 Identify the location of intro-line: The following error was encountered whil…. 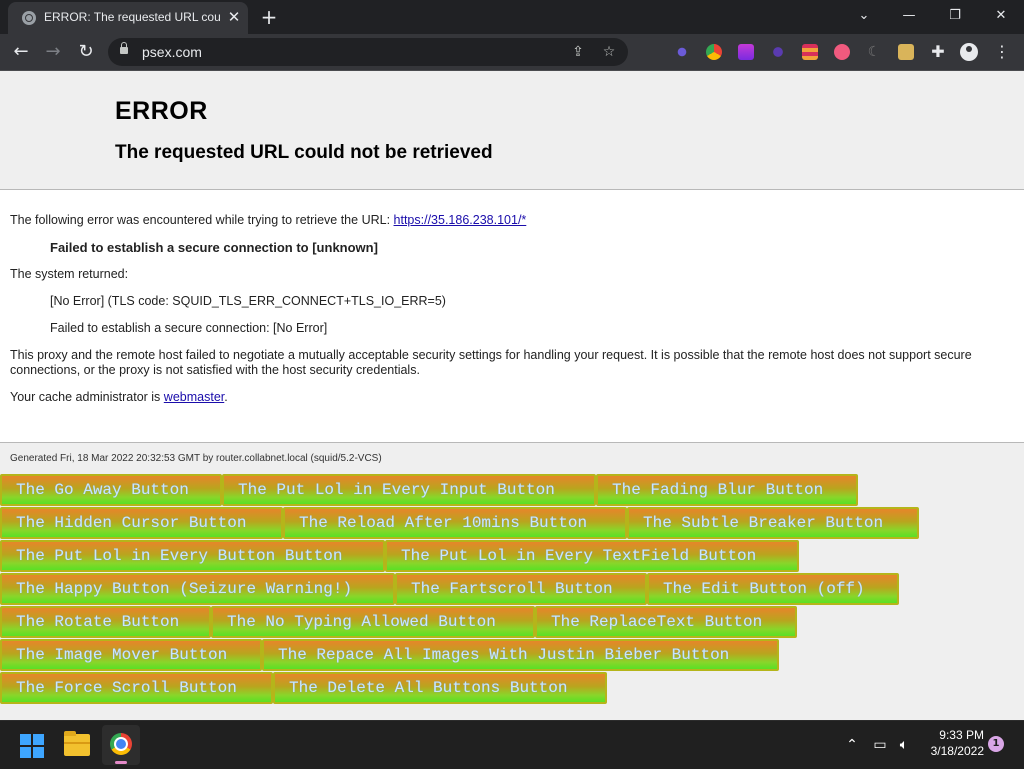
(268, 220).